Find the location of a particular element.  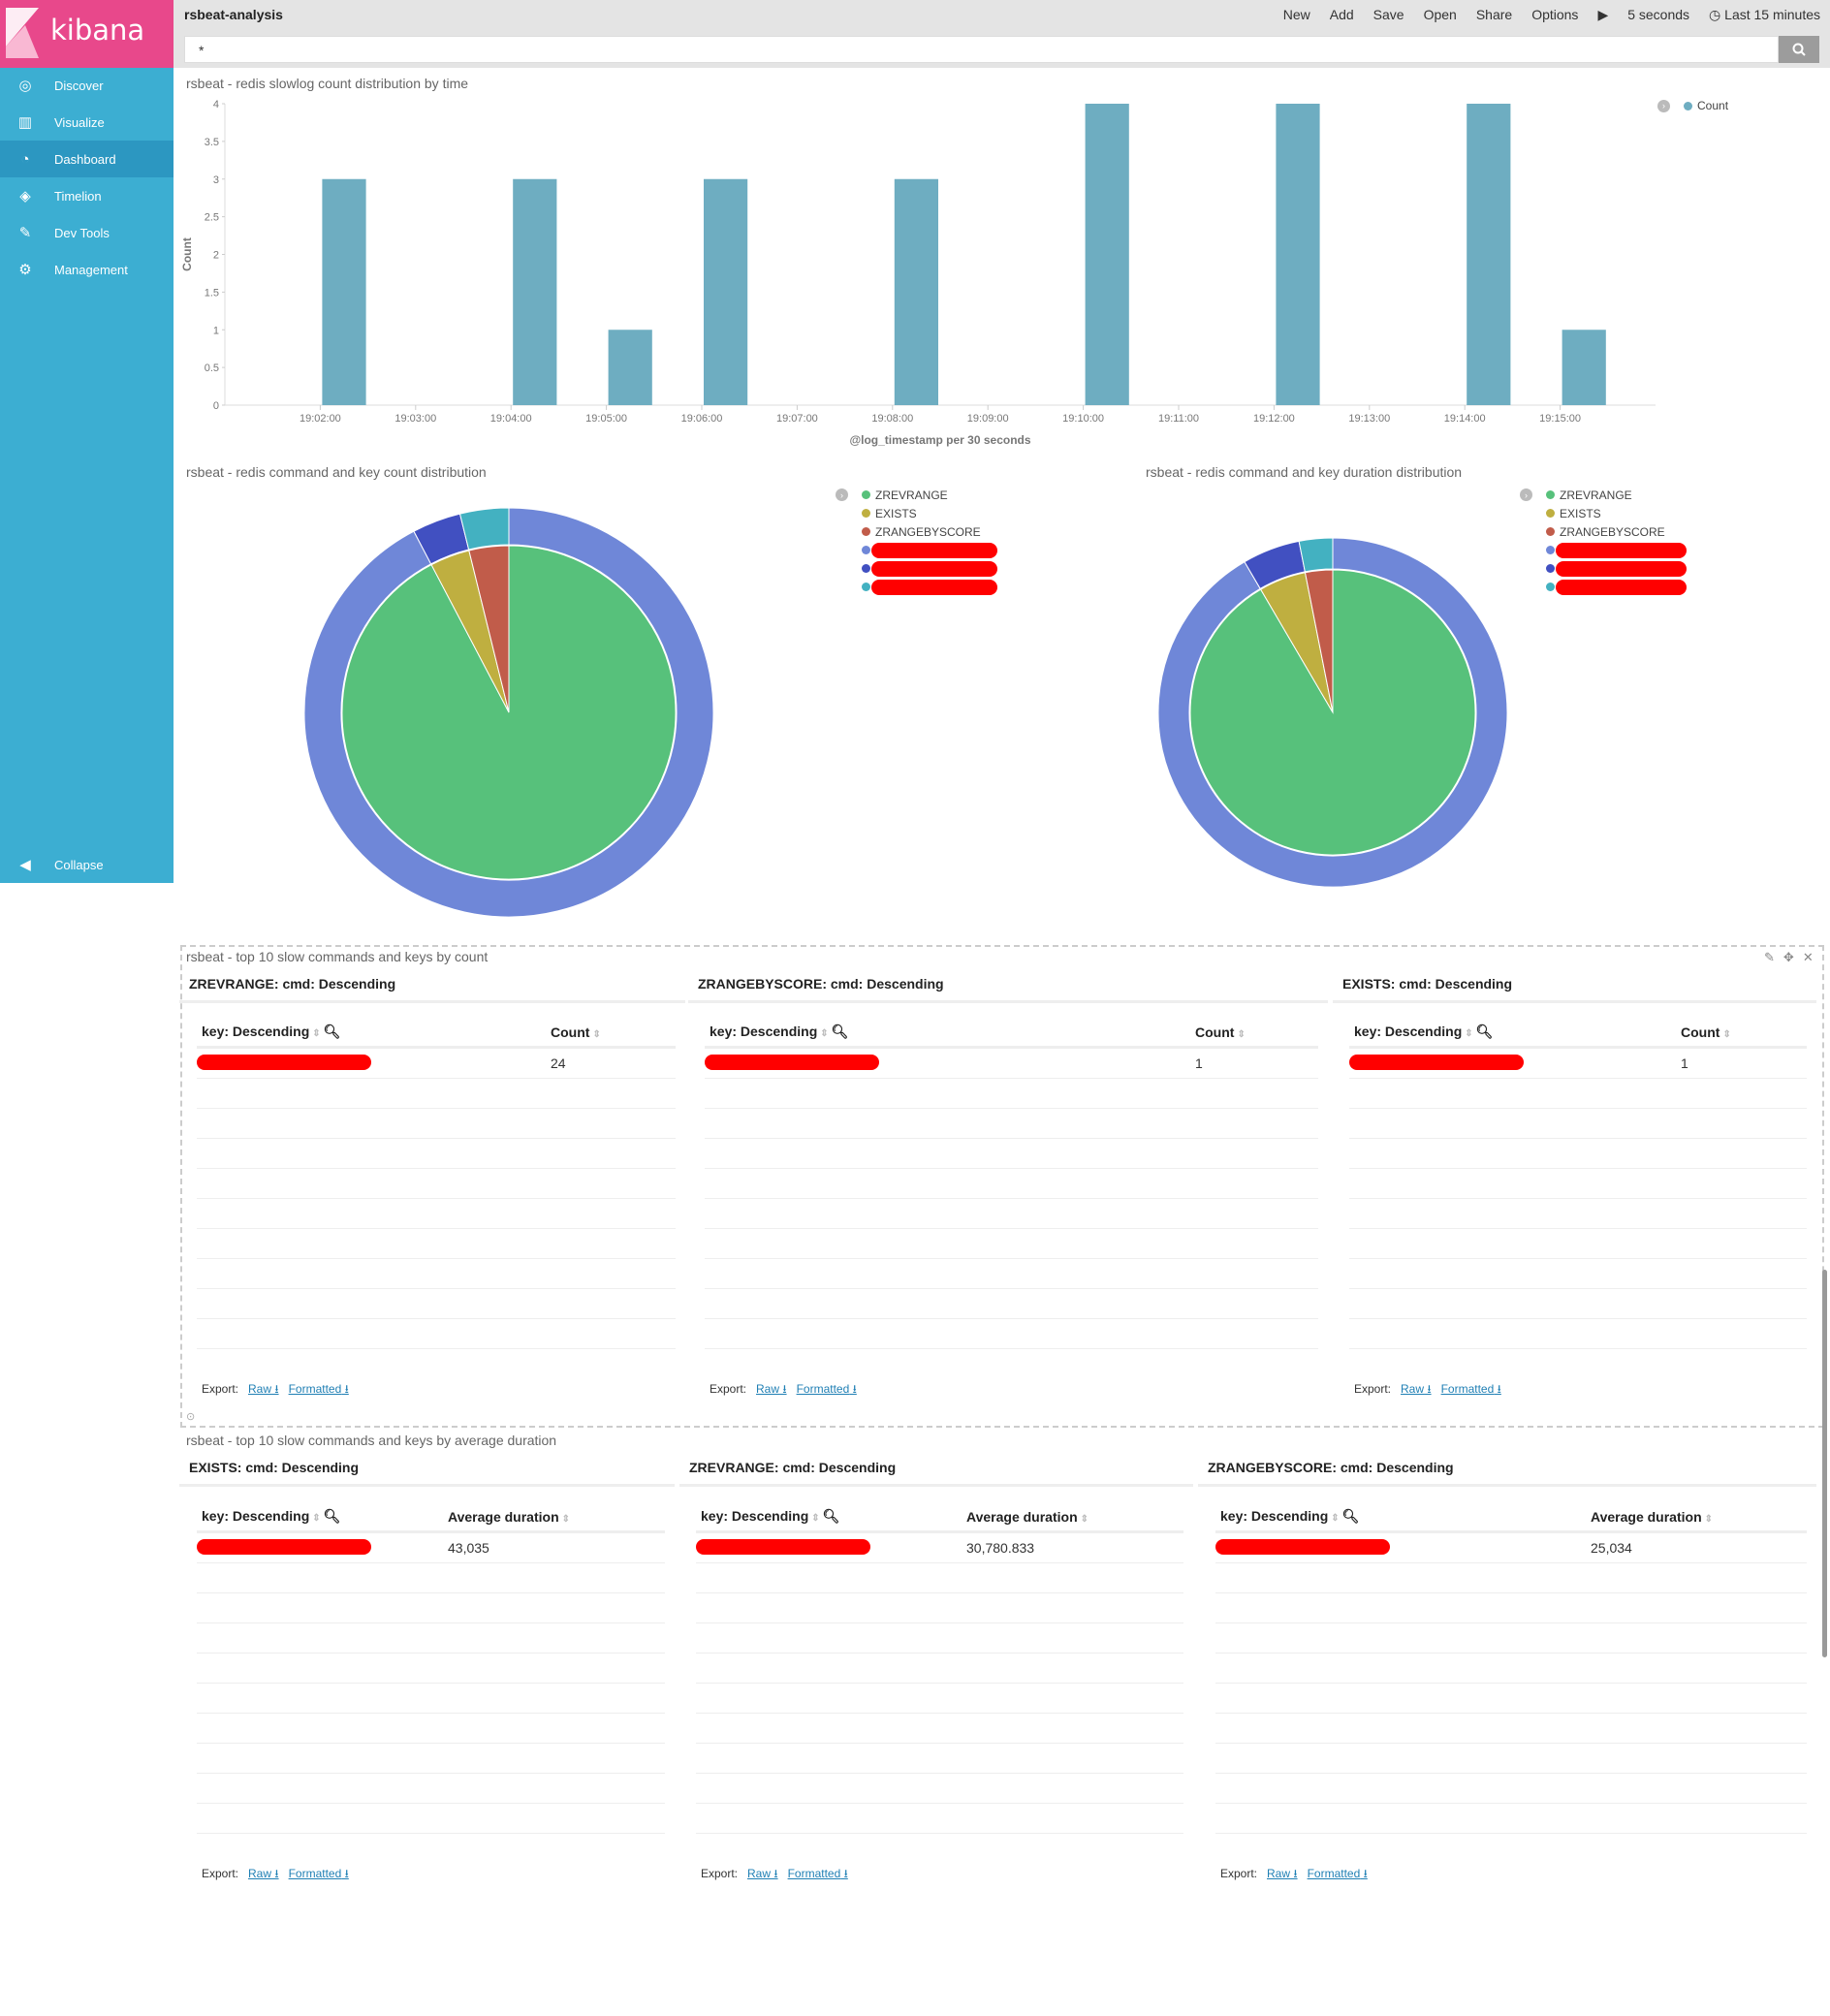

collapse-panel-icon: ⊙ is located at coordinates (190, 1417).